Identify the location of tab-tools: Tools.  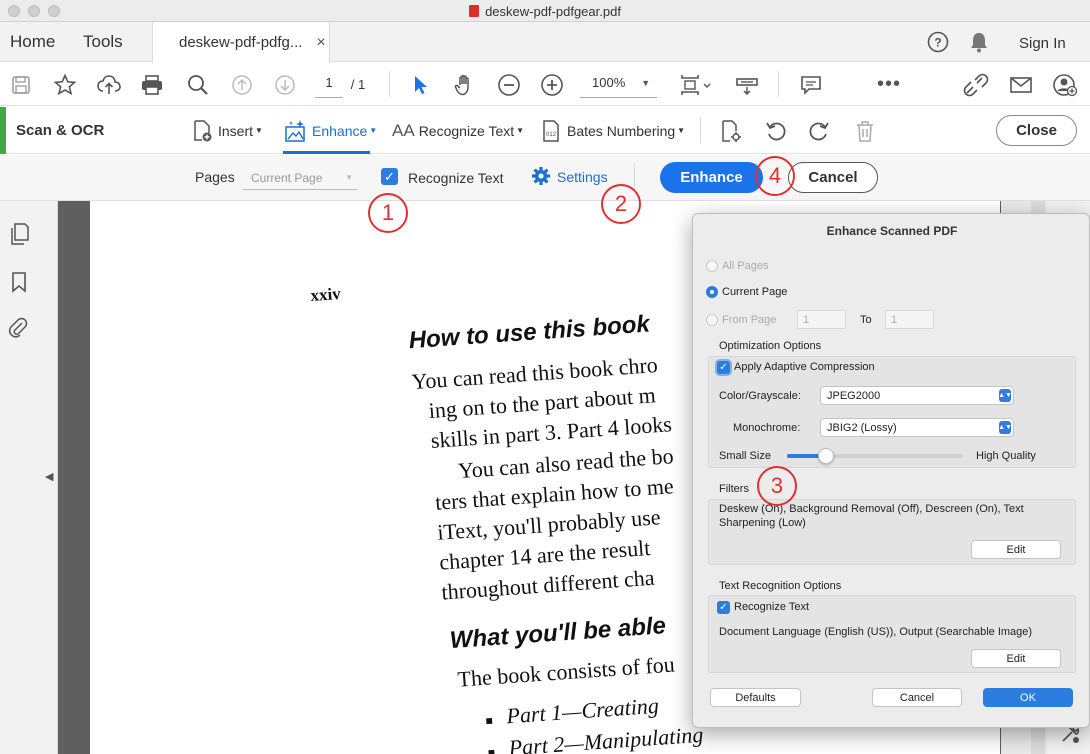
(103, 42).